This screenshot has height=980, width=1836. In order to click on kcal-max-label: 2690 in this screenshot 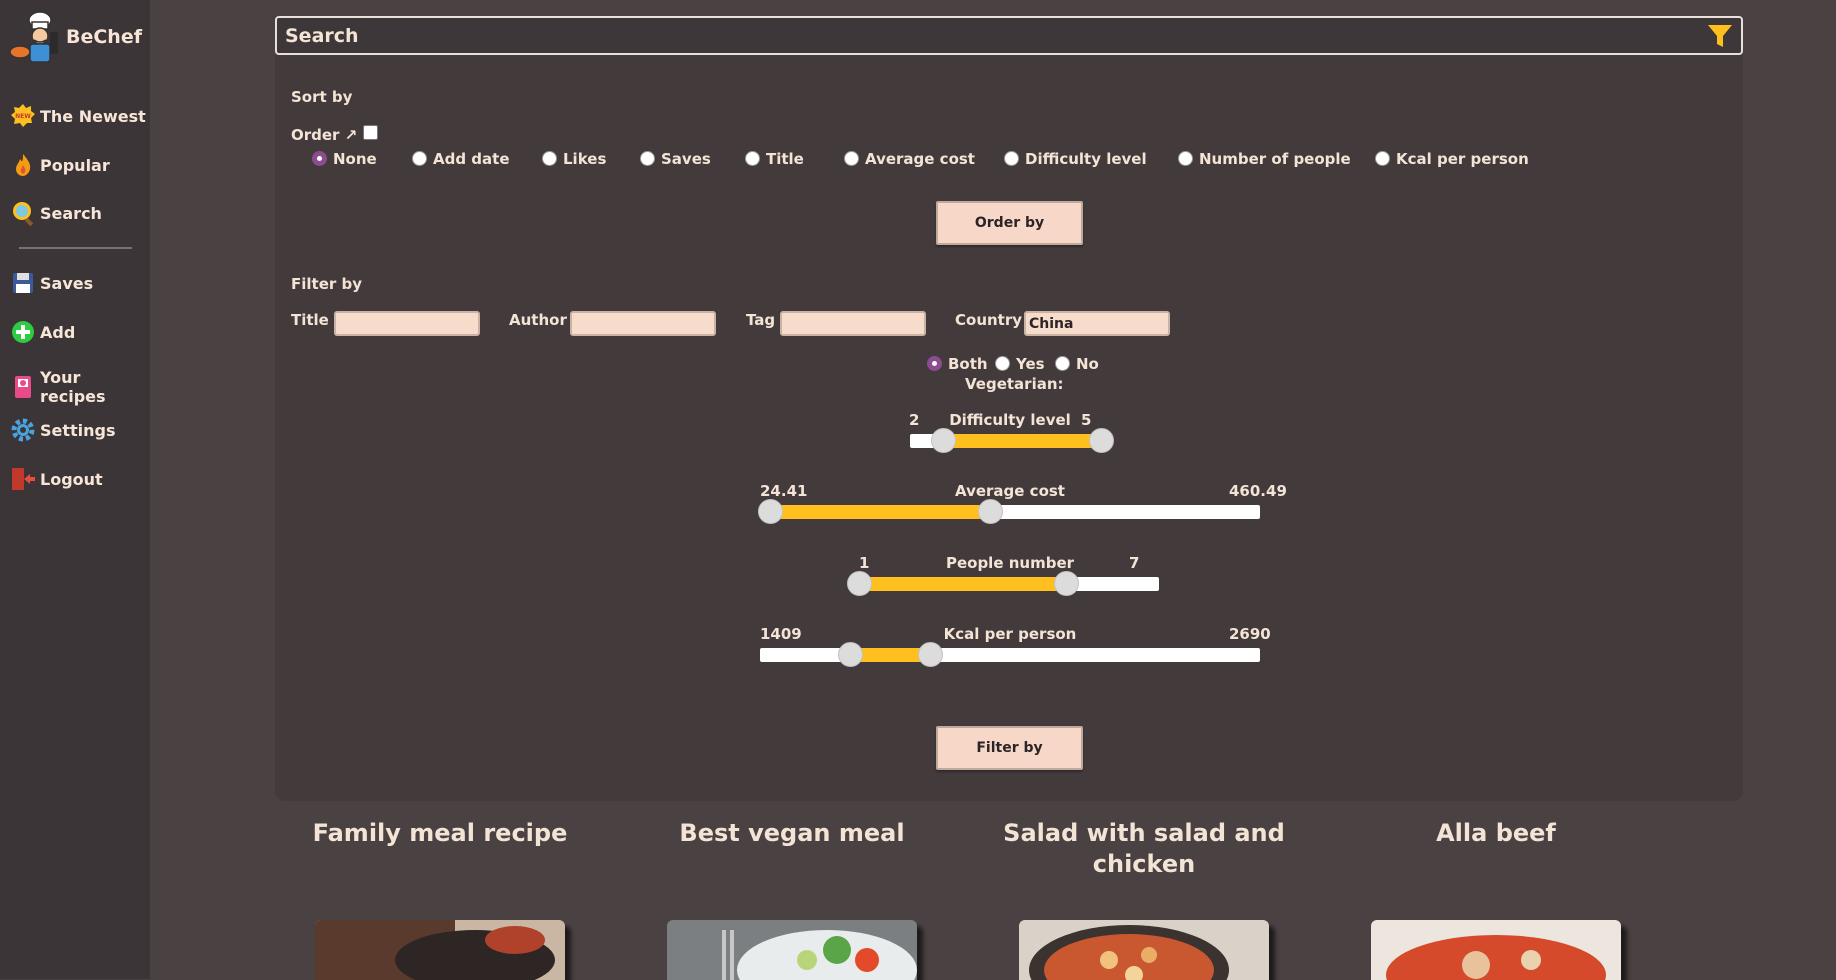, I will do `click(1250, 634)`.